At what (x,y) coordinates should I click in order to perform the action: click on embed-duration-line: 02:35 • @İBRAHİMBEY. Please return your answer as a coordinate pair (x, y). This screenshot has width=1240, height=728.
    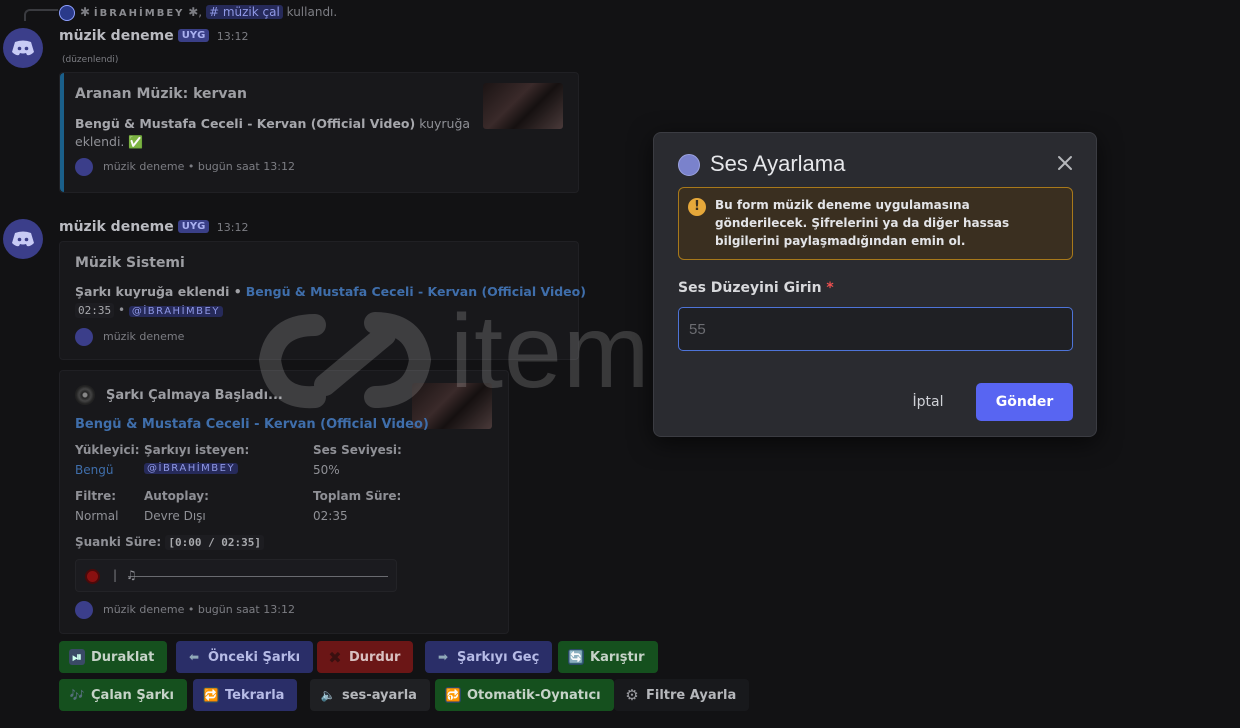
    Looking at the image, I should click on (149, 310).